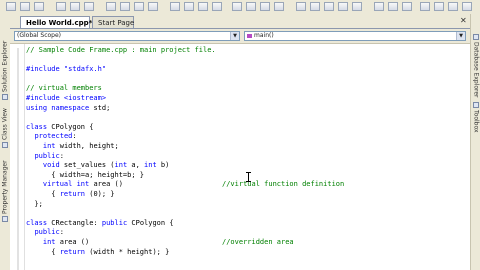  I want to click on rail-tab-toolbox: Toolbox, so click(476, 120).